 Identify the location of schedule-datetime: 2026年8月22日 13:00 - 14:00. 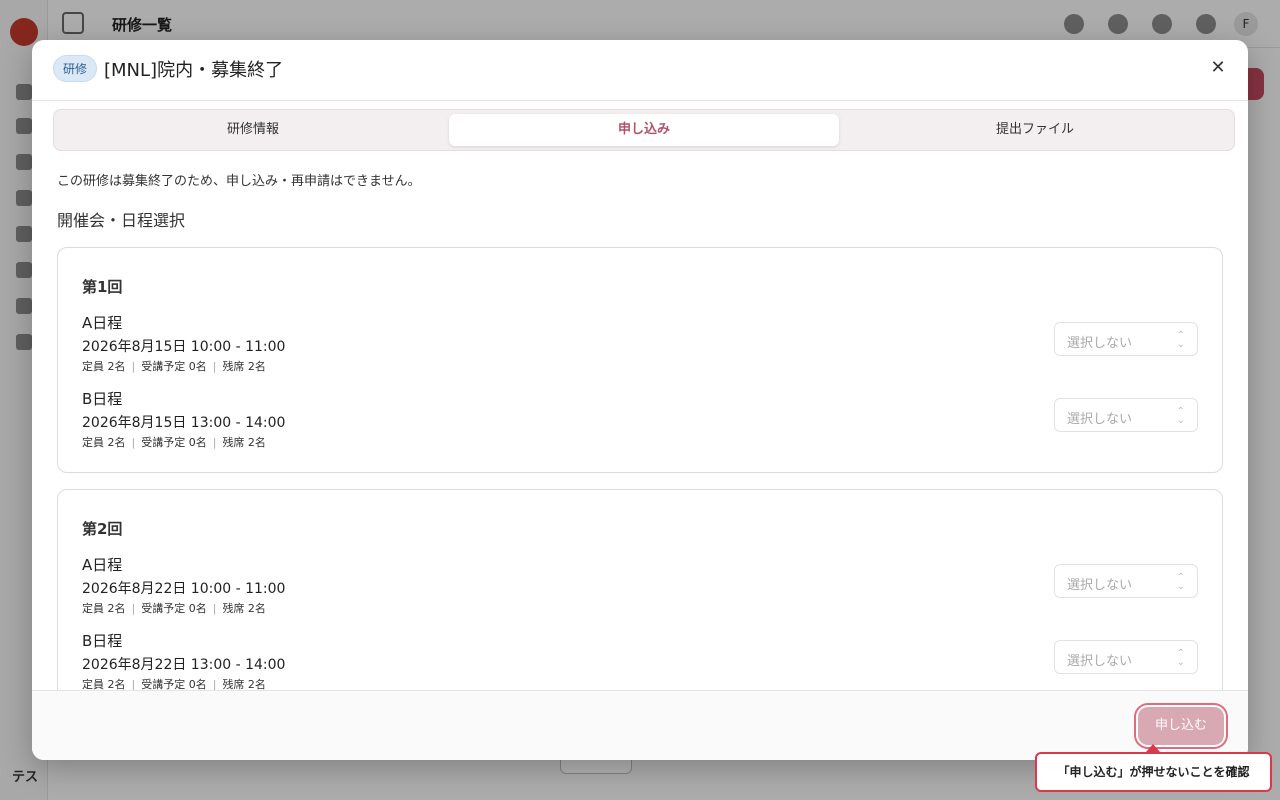
(184, 665).